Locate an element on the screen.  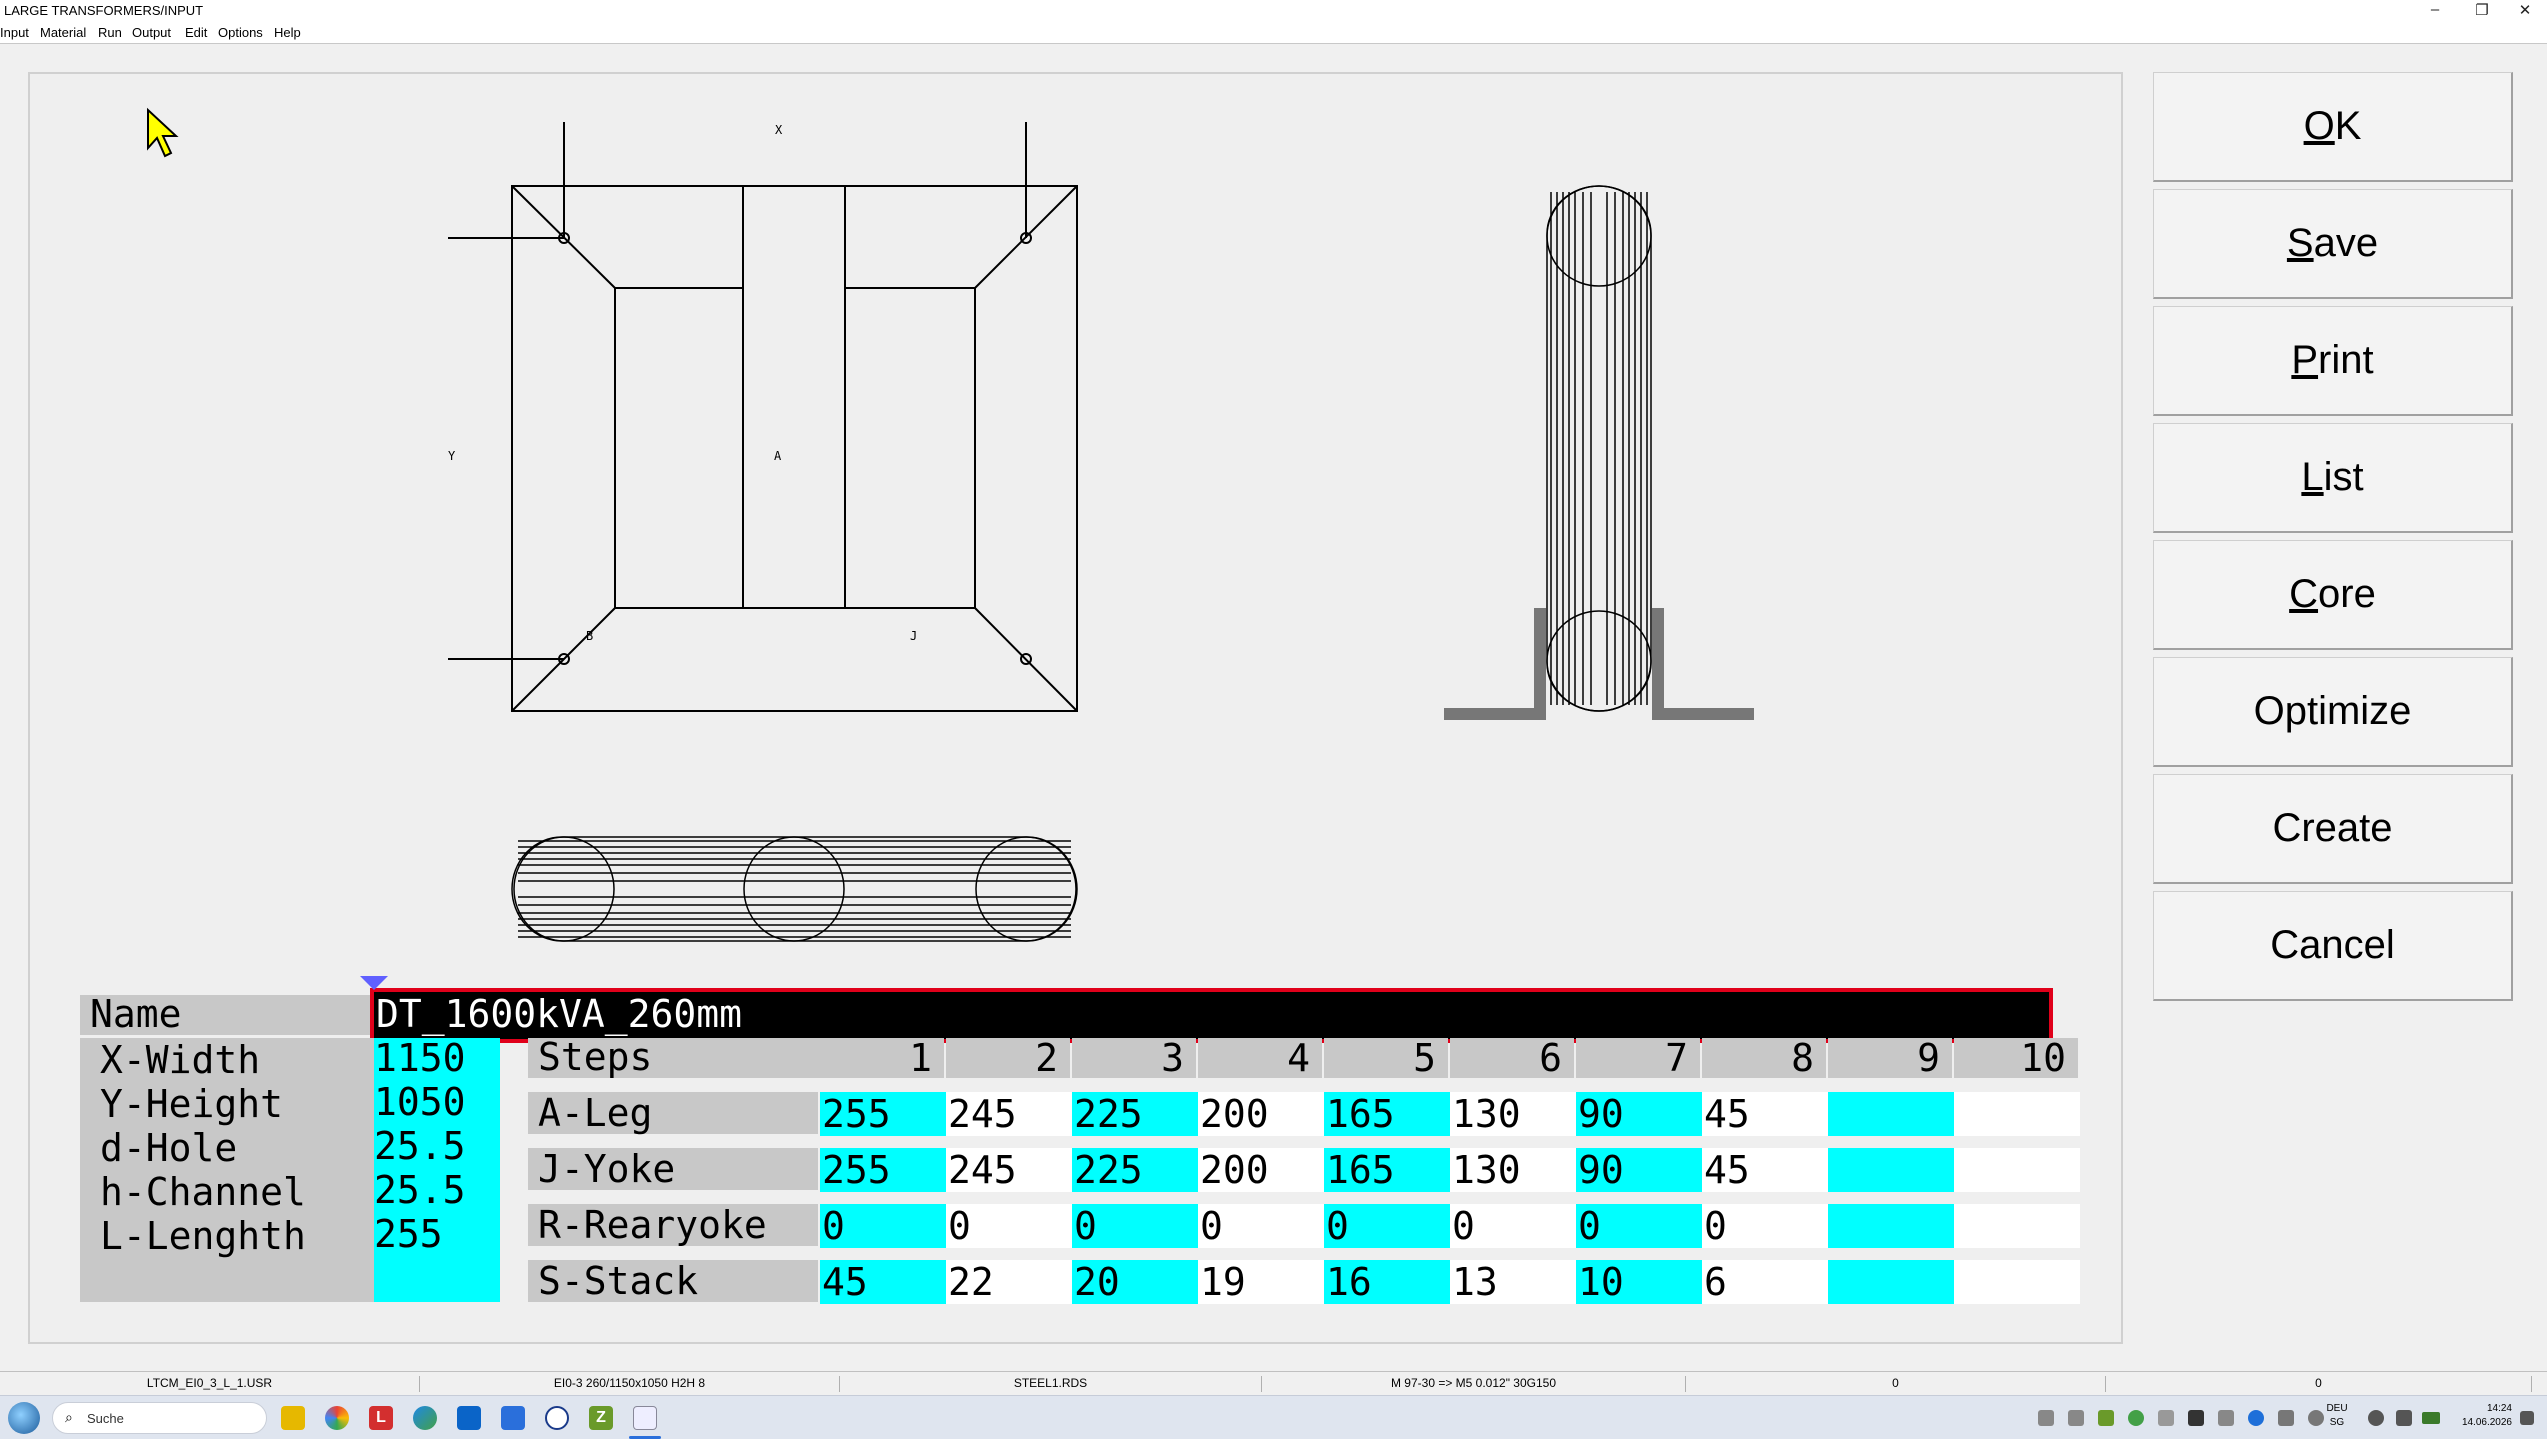
menu-edit: Edit is located at coordinates (196, 32).